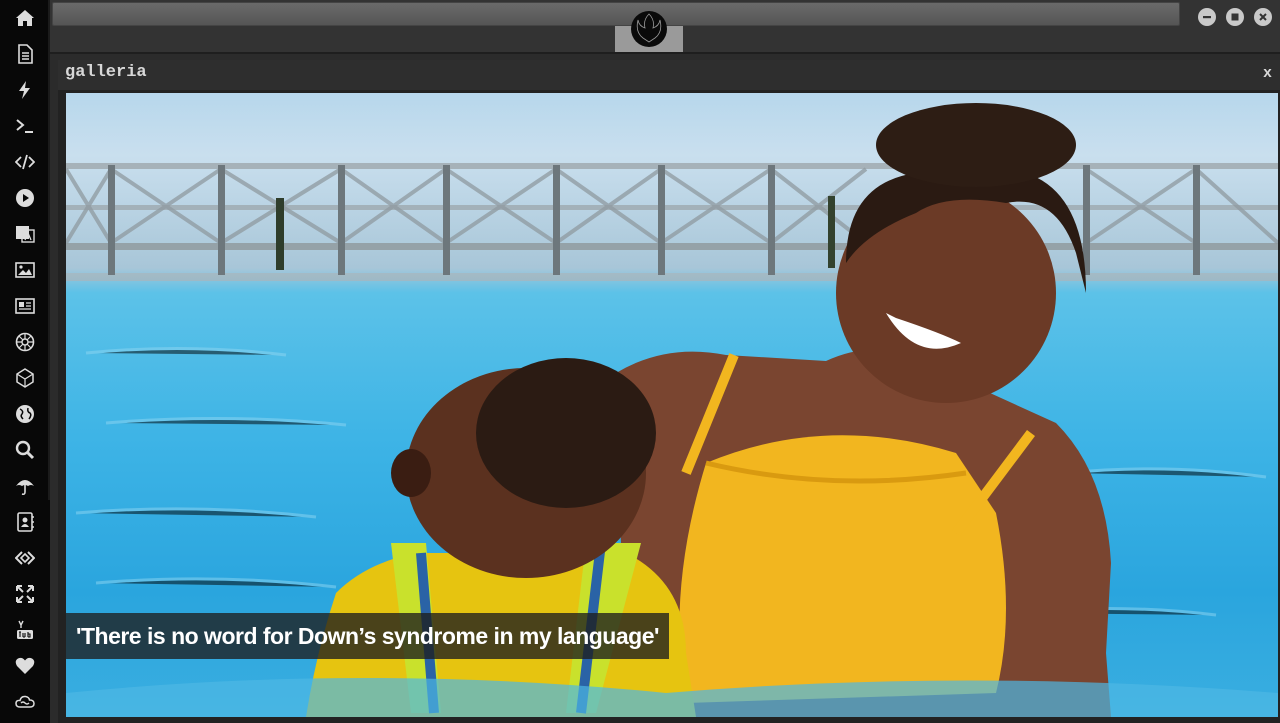 The width and height of the screenshot is (1280, 723). What do you see at coordinates (25, 342) in the screenshot?
I see `empire-icon` at bounding box center [25, 342].